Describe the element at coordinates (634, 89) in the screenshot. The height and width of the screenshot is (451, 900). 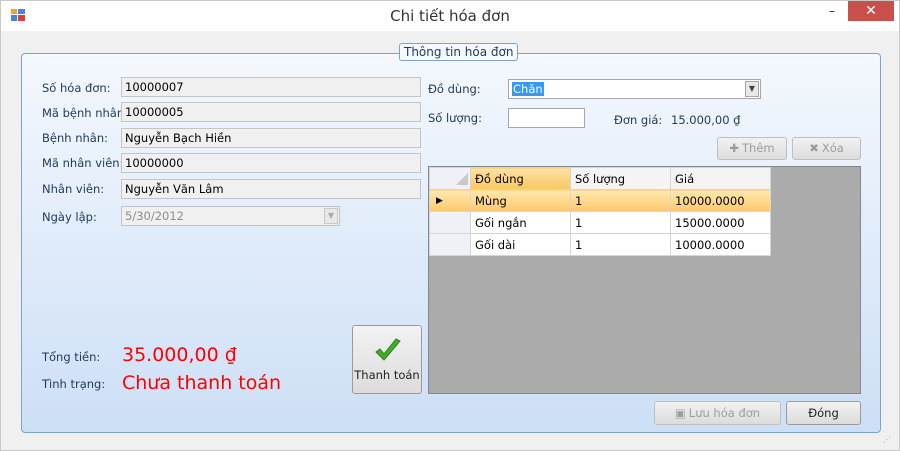
I see `item-combobox: Chăn ▼` at that location.